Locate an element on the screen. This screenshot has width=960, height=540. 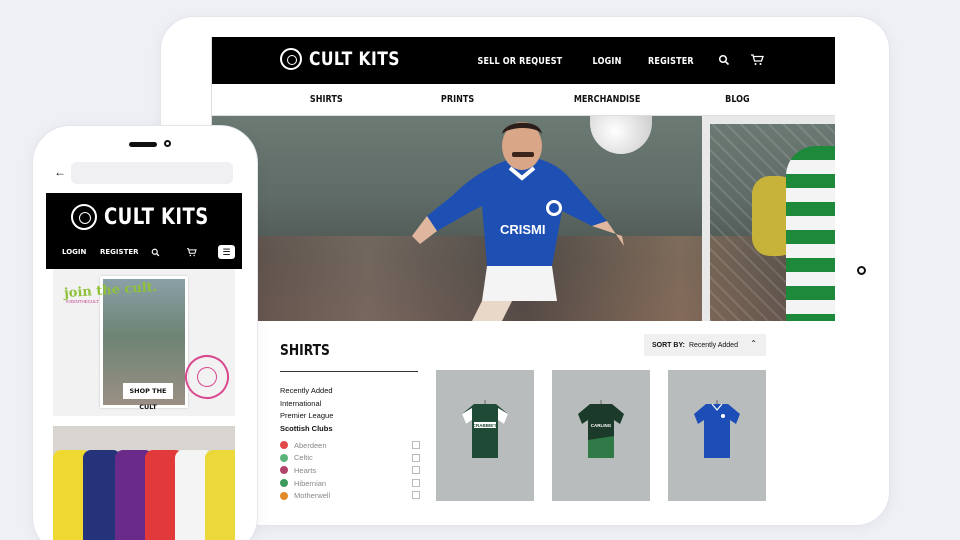
mobile-site-logo: CULT KITS is located at coordinates (151, 217).